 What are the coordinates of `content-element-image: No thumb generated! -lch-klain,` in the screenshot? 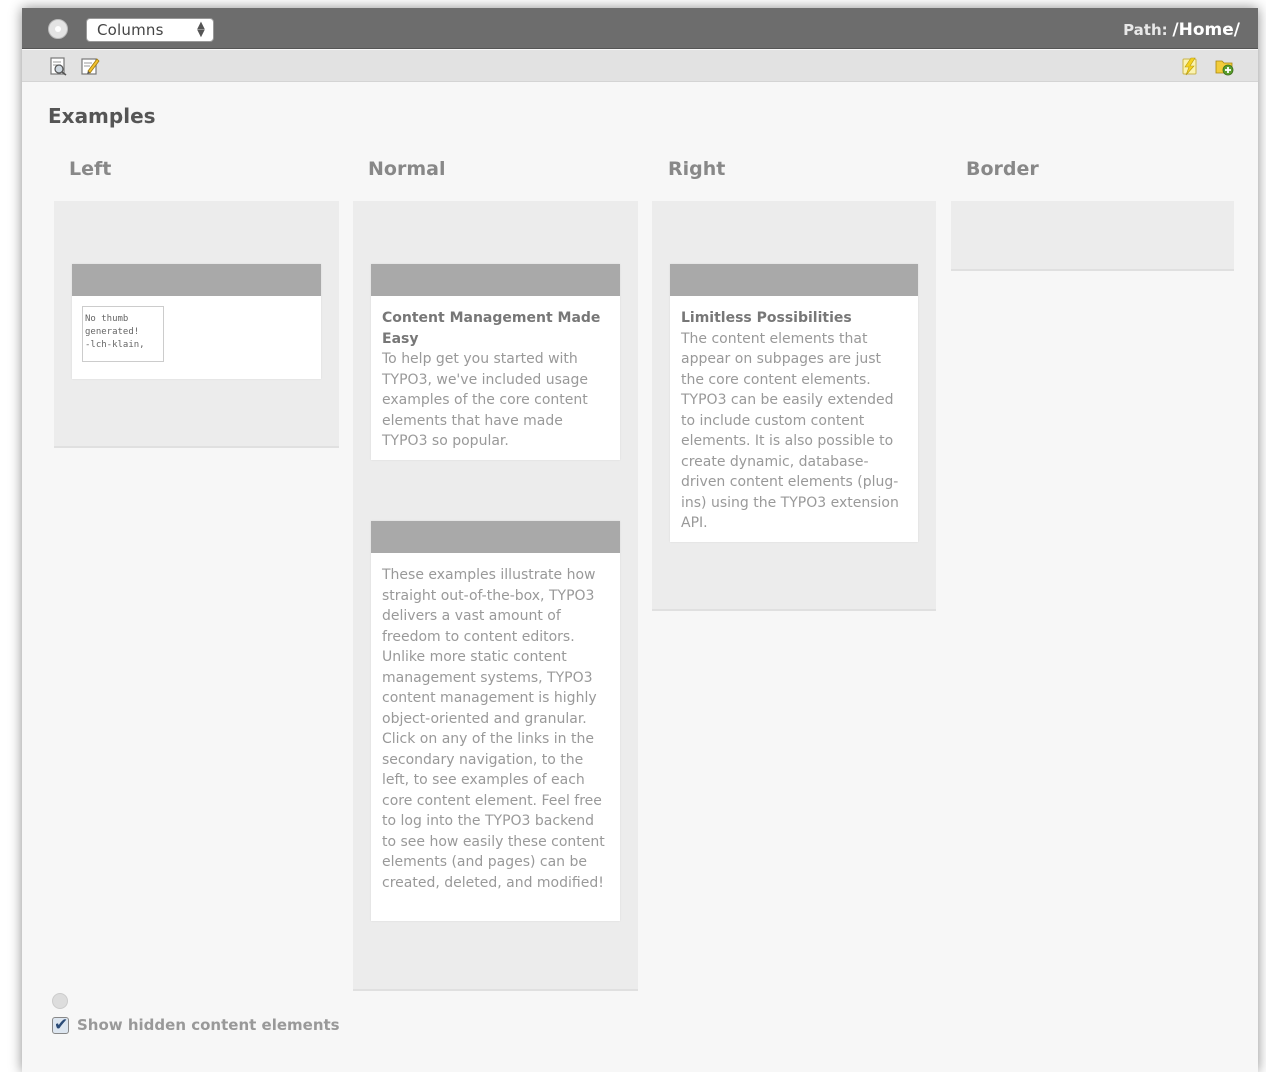 It's located at (196, 321).